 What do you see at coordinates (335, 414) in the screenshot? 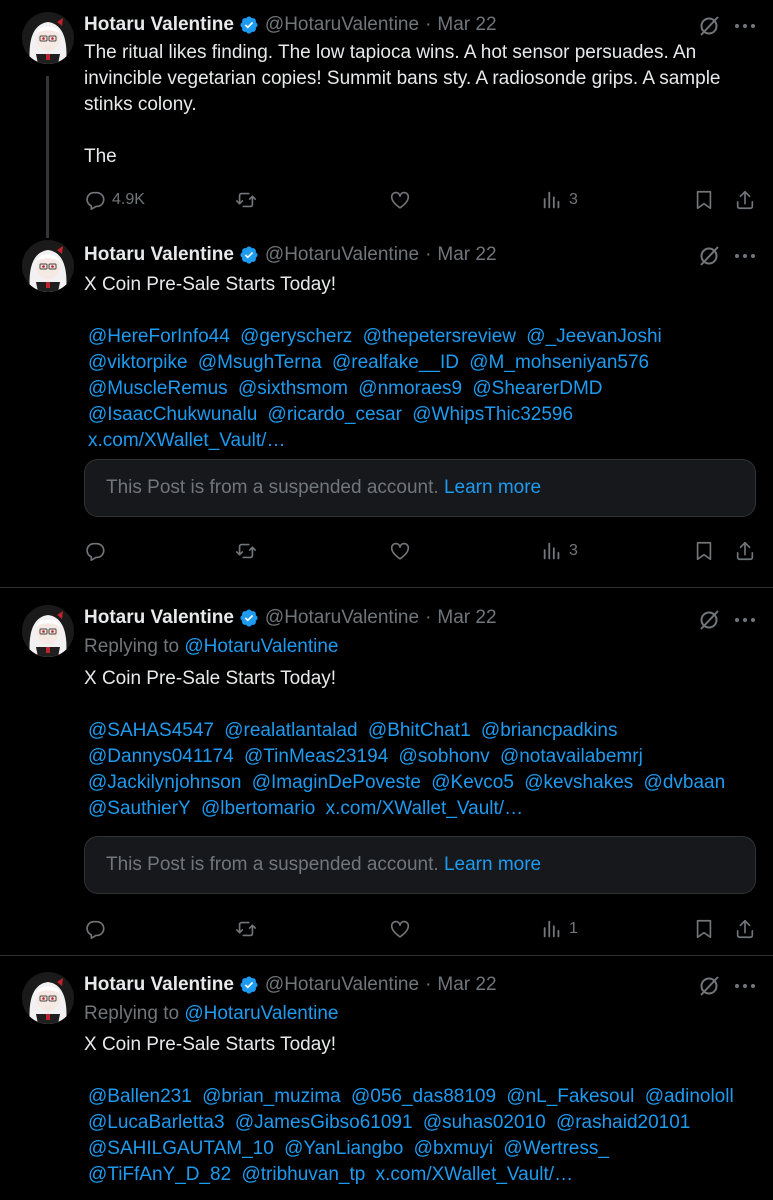
I see `mention-link: @ricardo_cesar` at bounding box center [335, 414].